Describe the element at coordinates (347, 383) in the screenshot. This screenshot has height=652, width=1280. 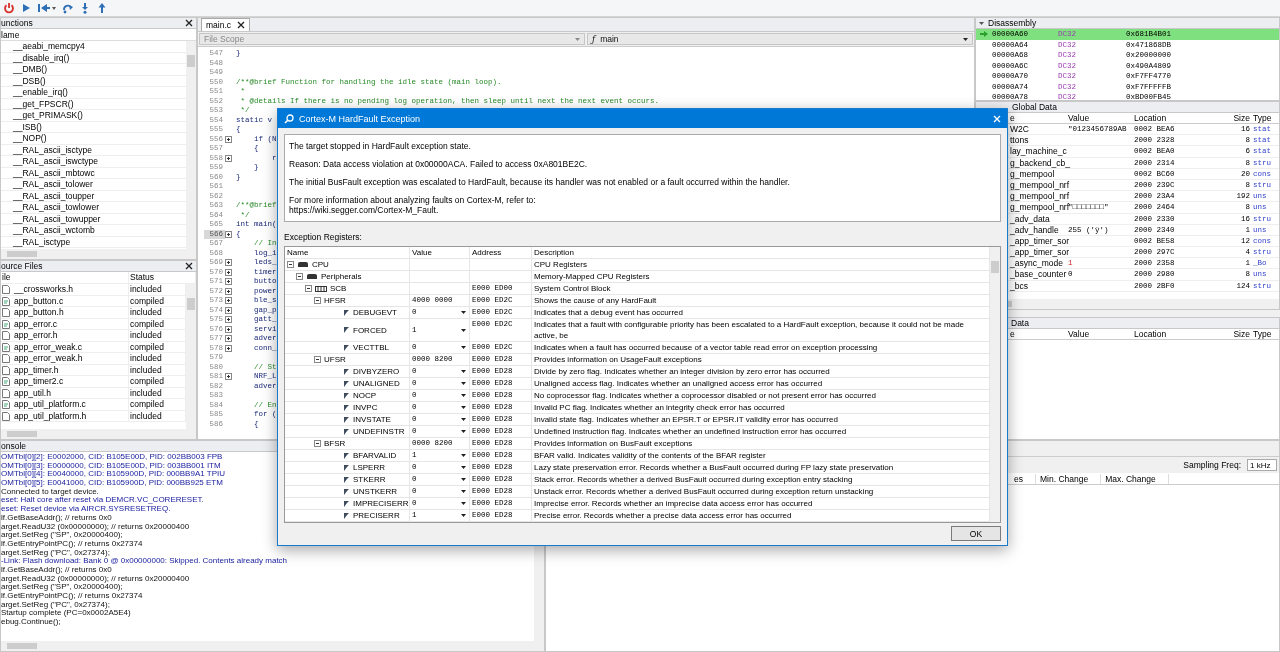
I see `tree-item: UNALIGNED` at that location.